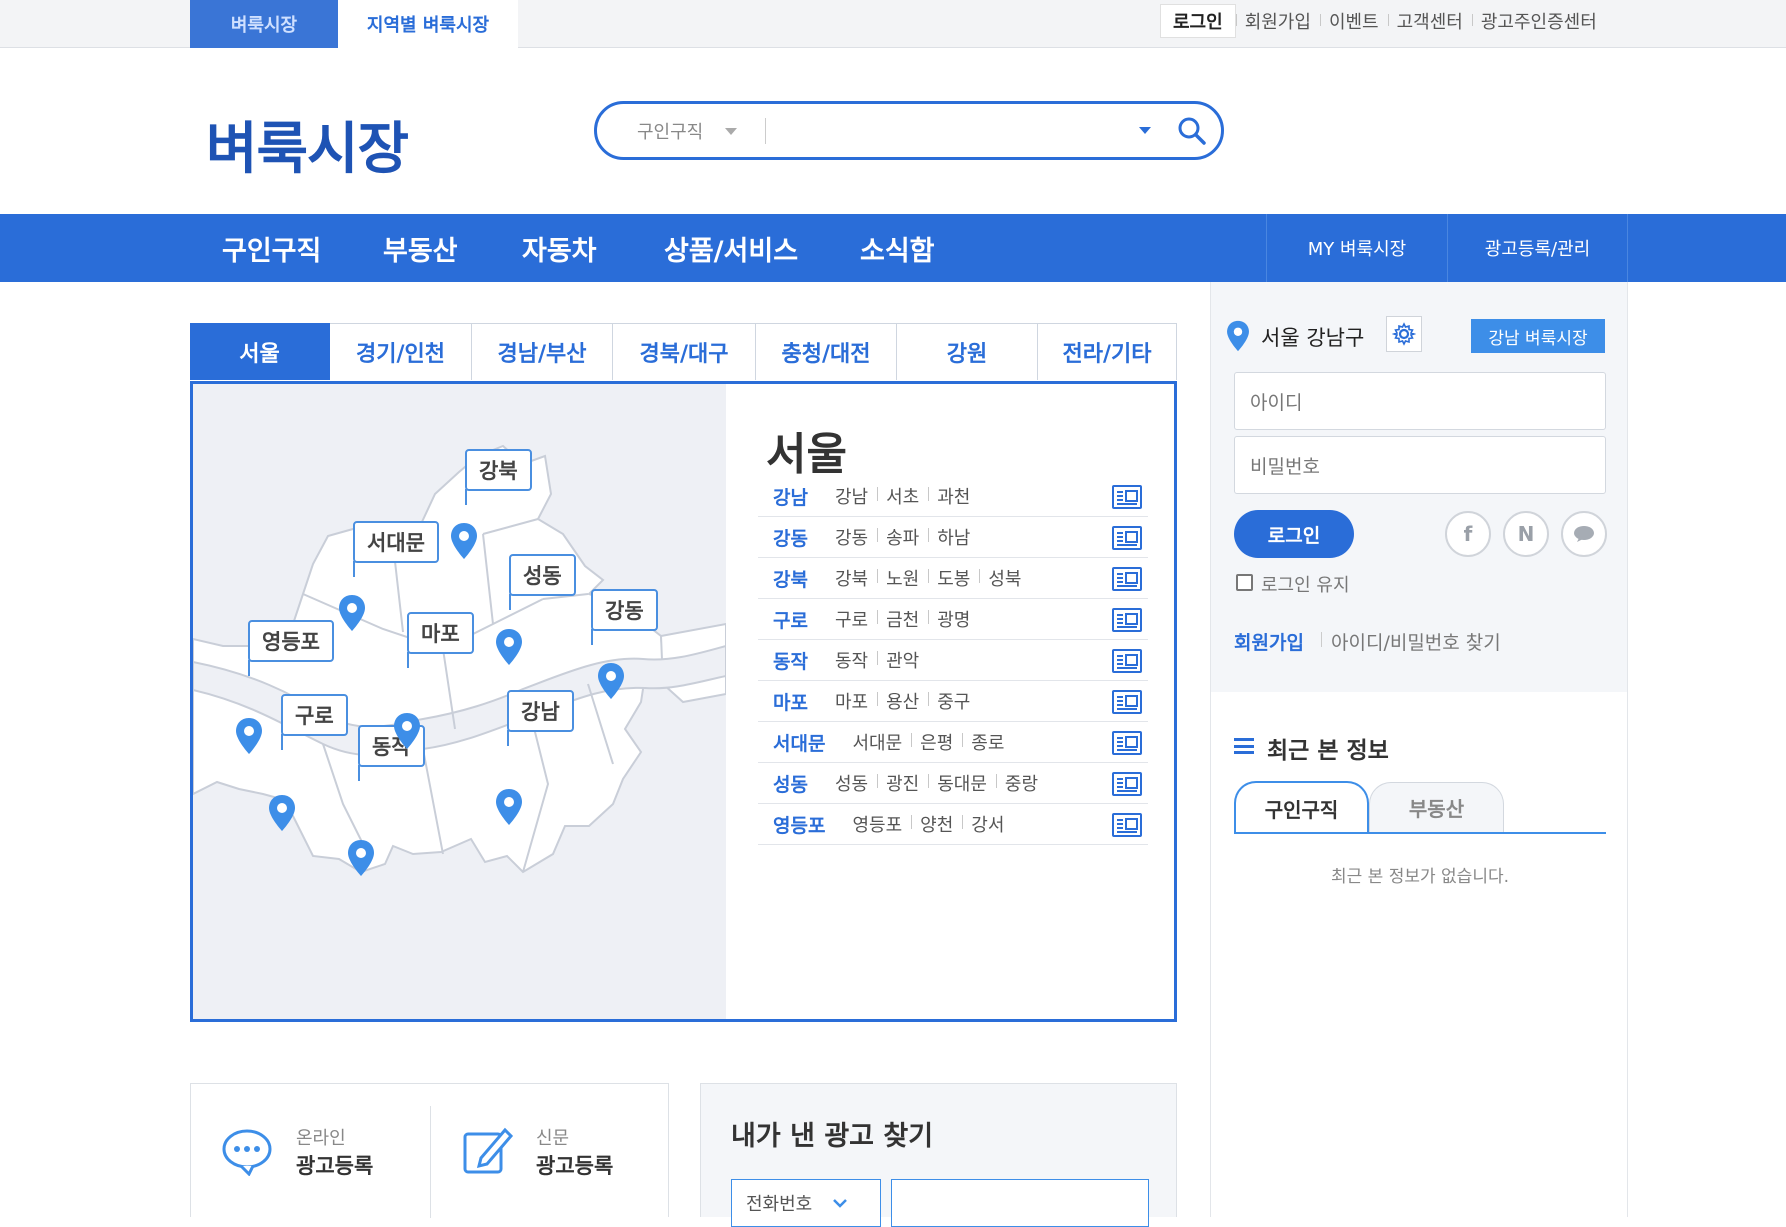 This screenshot has width=1786, height=1227. I want to click on sub-district: 중구, so click(953, 701).